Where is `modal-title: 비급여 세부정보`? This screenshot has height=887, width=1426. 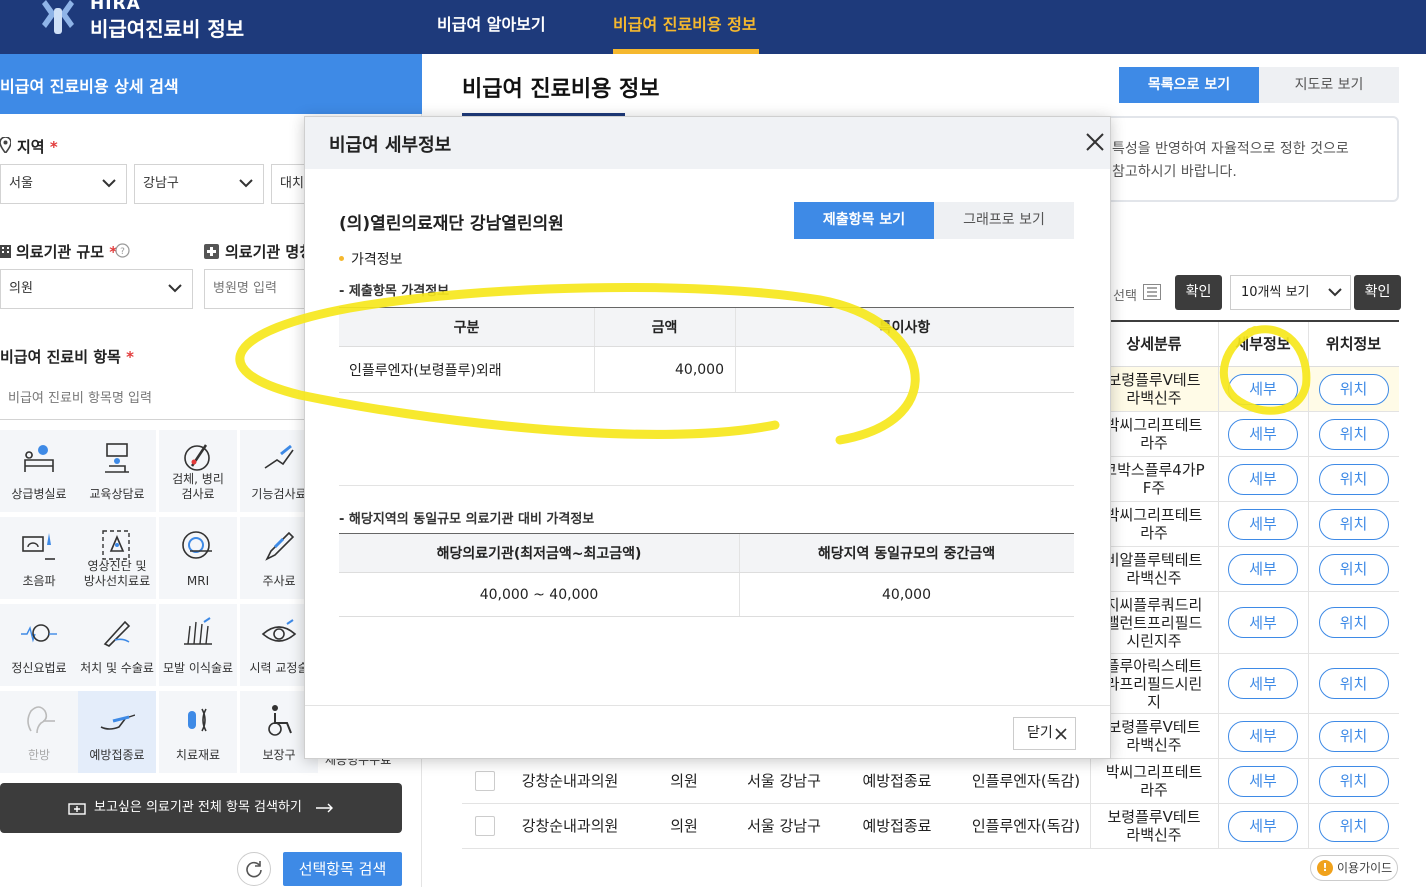 modal-title: 비급여 세부정보 is located at coordinates (390, 145).